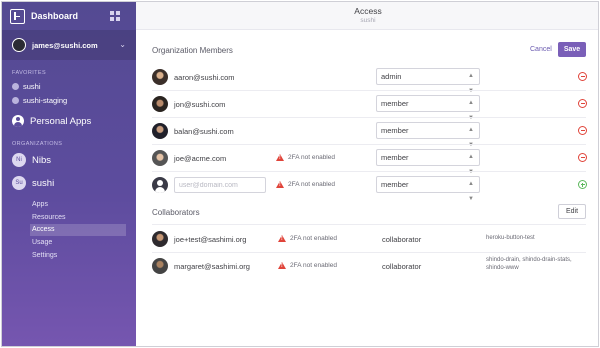 The height and width of the screenshot is (348, 600). What do you see at coordinates (212, 266) in the screenshot?
I see `collaborator-email: margaret@sashimi.org` at bounding box center [212, 266].